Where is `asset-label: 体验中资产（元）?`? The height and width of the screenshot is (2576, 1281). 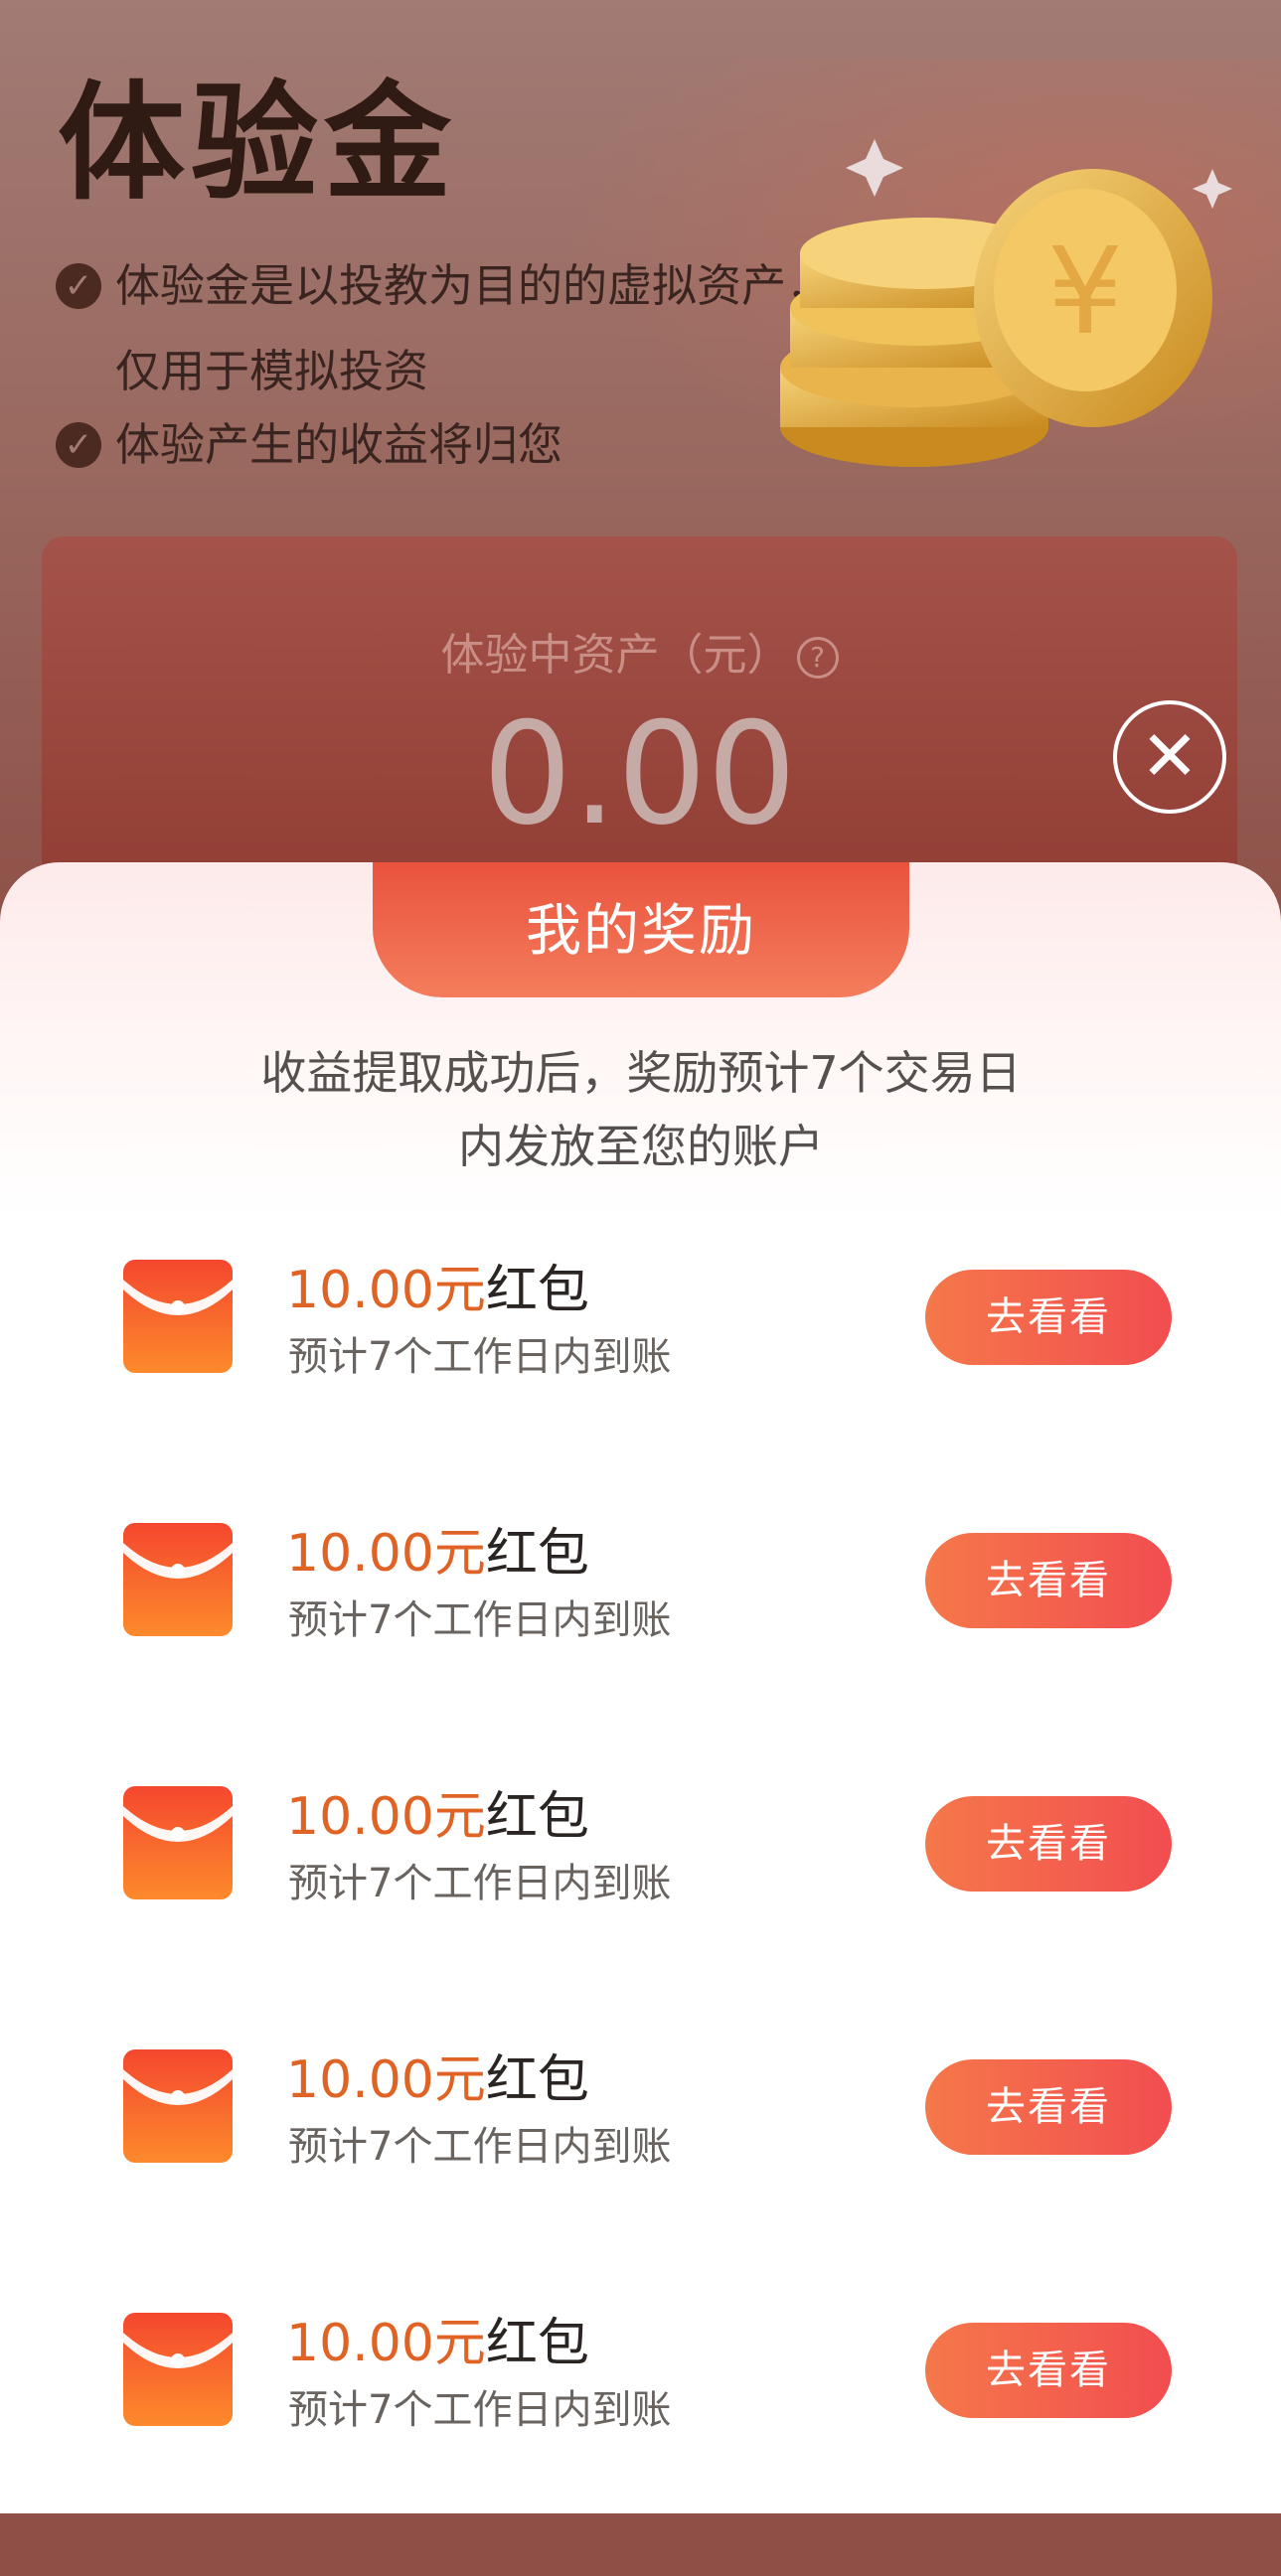 asset-label: 体验中资产（元）? is located at coordinates (639, 655).